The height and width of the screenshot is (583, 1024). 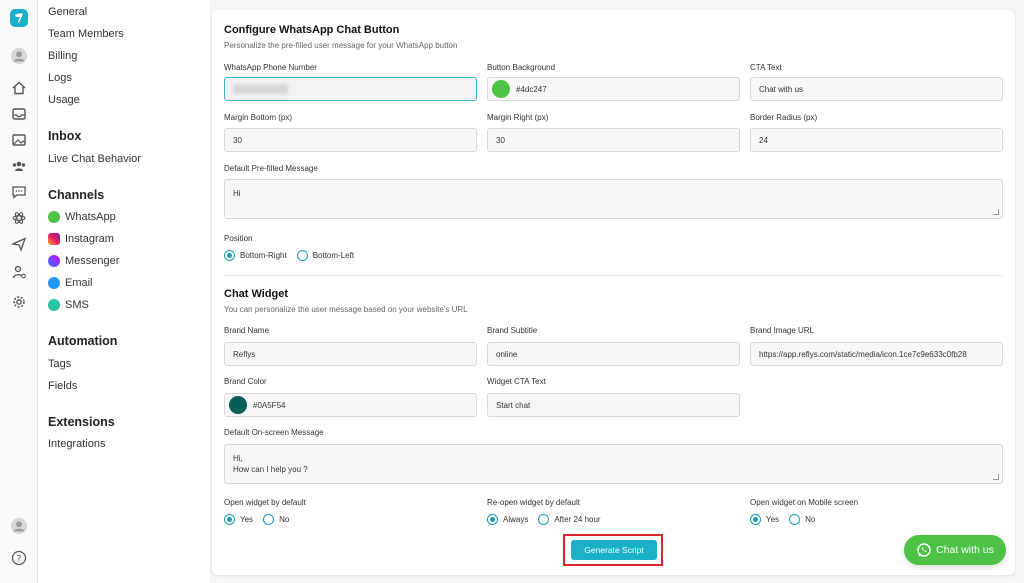 What do you see at coordinates (764, 519) in the screenshot?
I see `mobile-yes: Yes` at bounding box center [764, 519].